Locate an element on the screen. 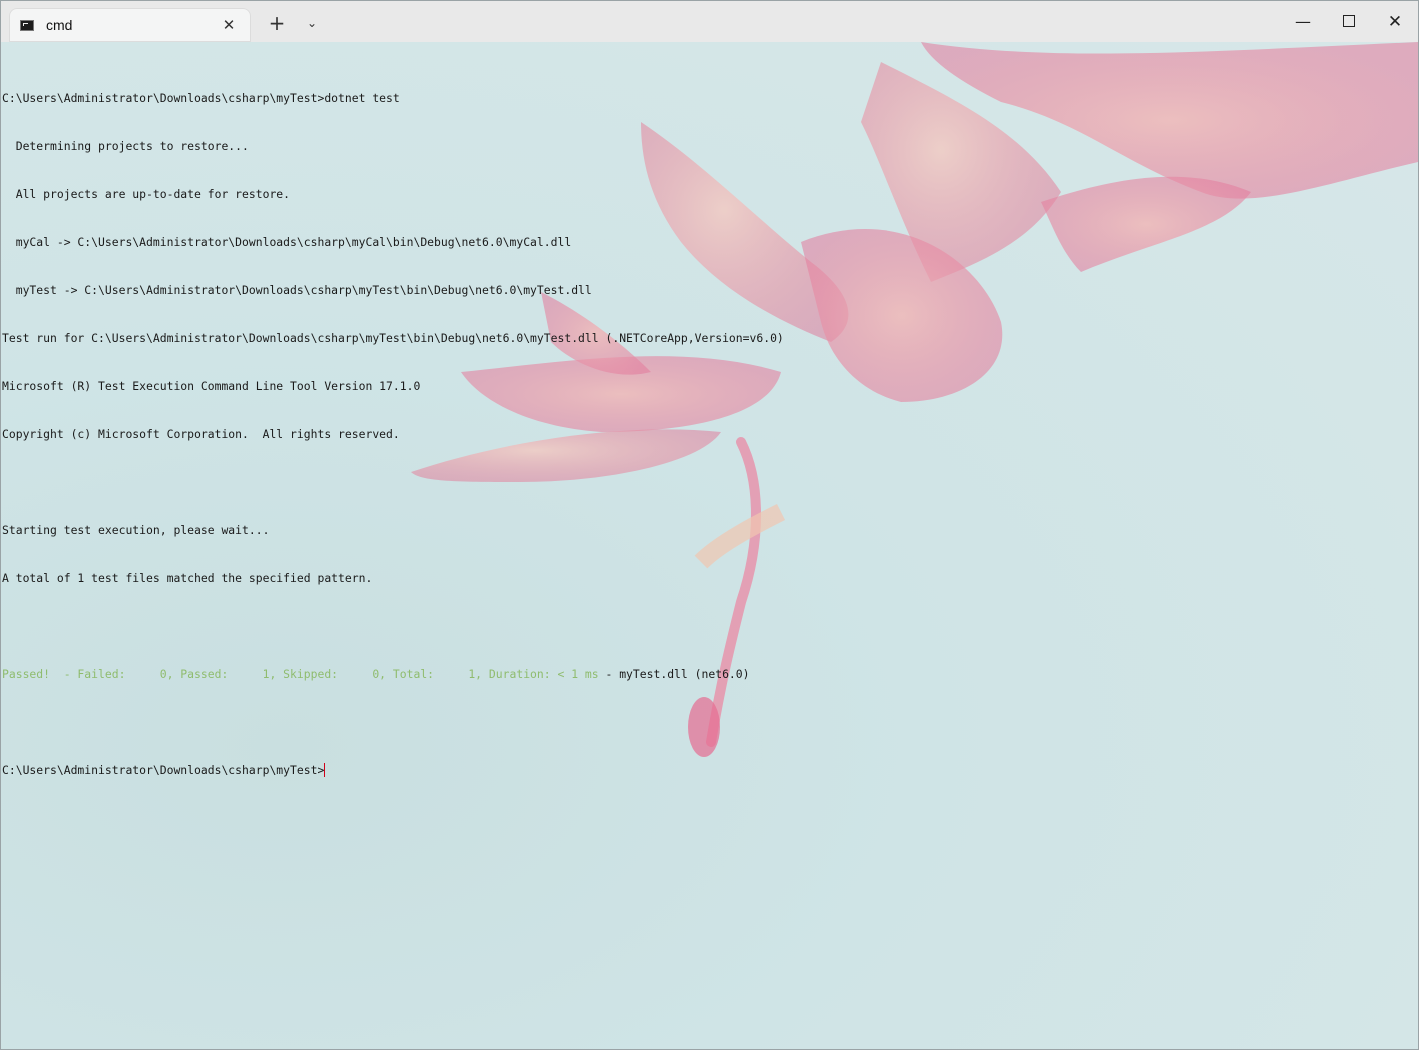 This screenshot has height=1050, width=1419. new-tab-button: + is located at coordinates (277, 23).